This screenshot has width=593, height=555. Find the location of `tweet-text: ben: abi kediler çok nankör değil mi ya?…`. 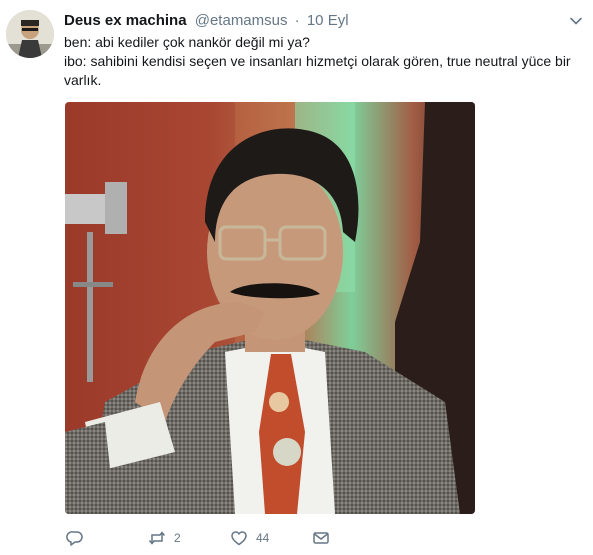

tweet-text: ben: abi kediler çok nankör değil mi ya?… is located at coordinates (325, 61).